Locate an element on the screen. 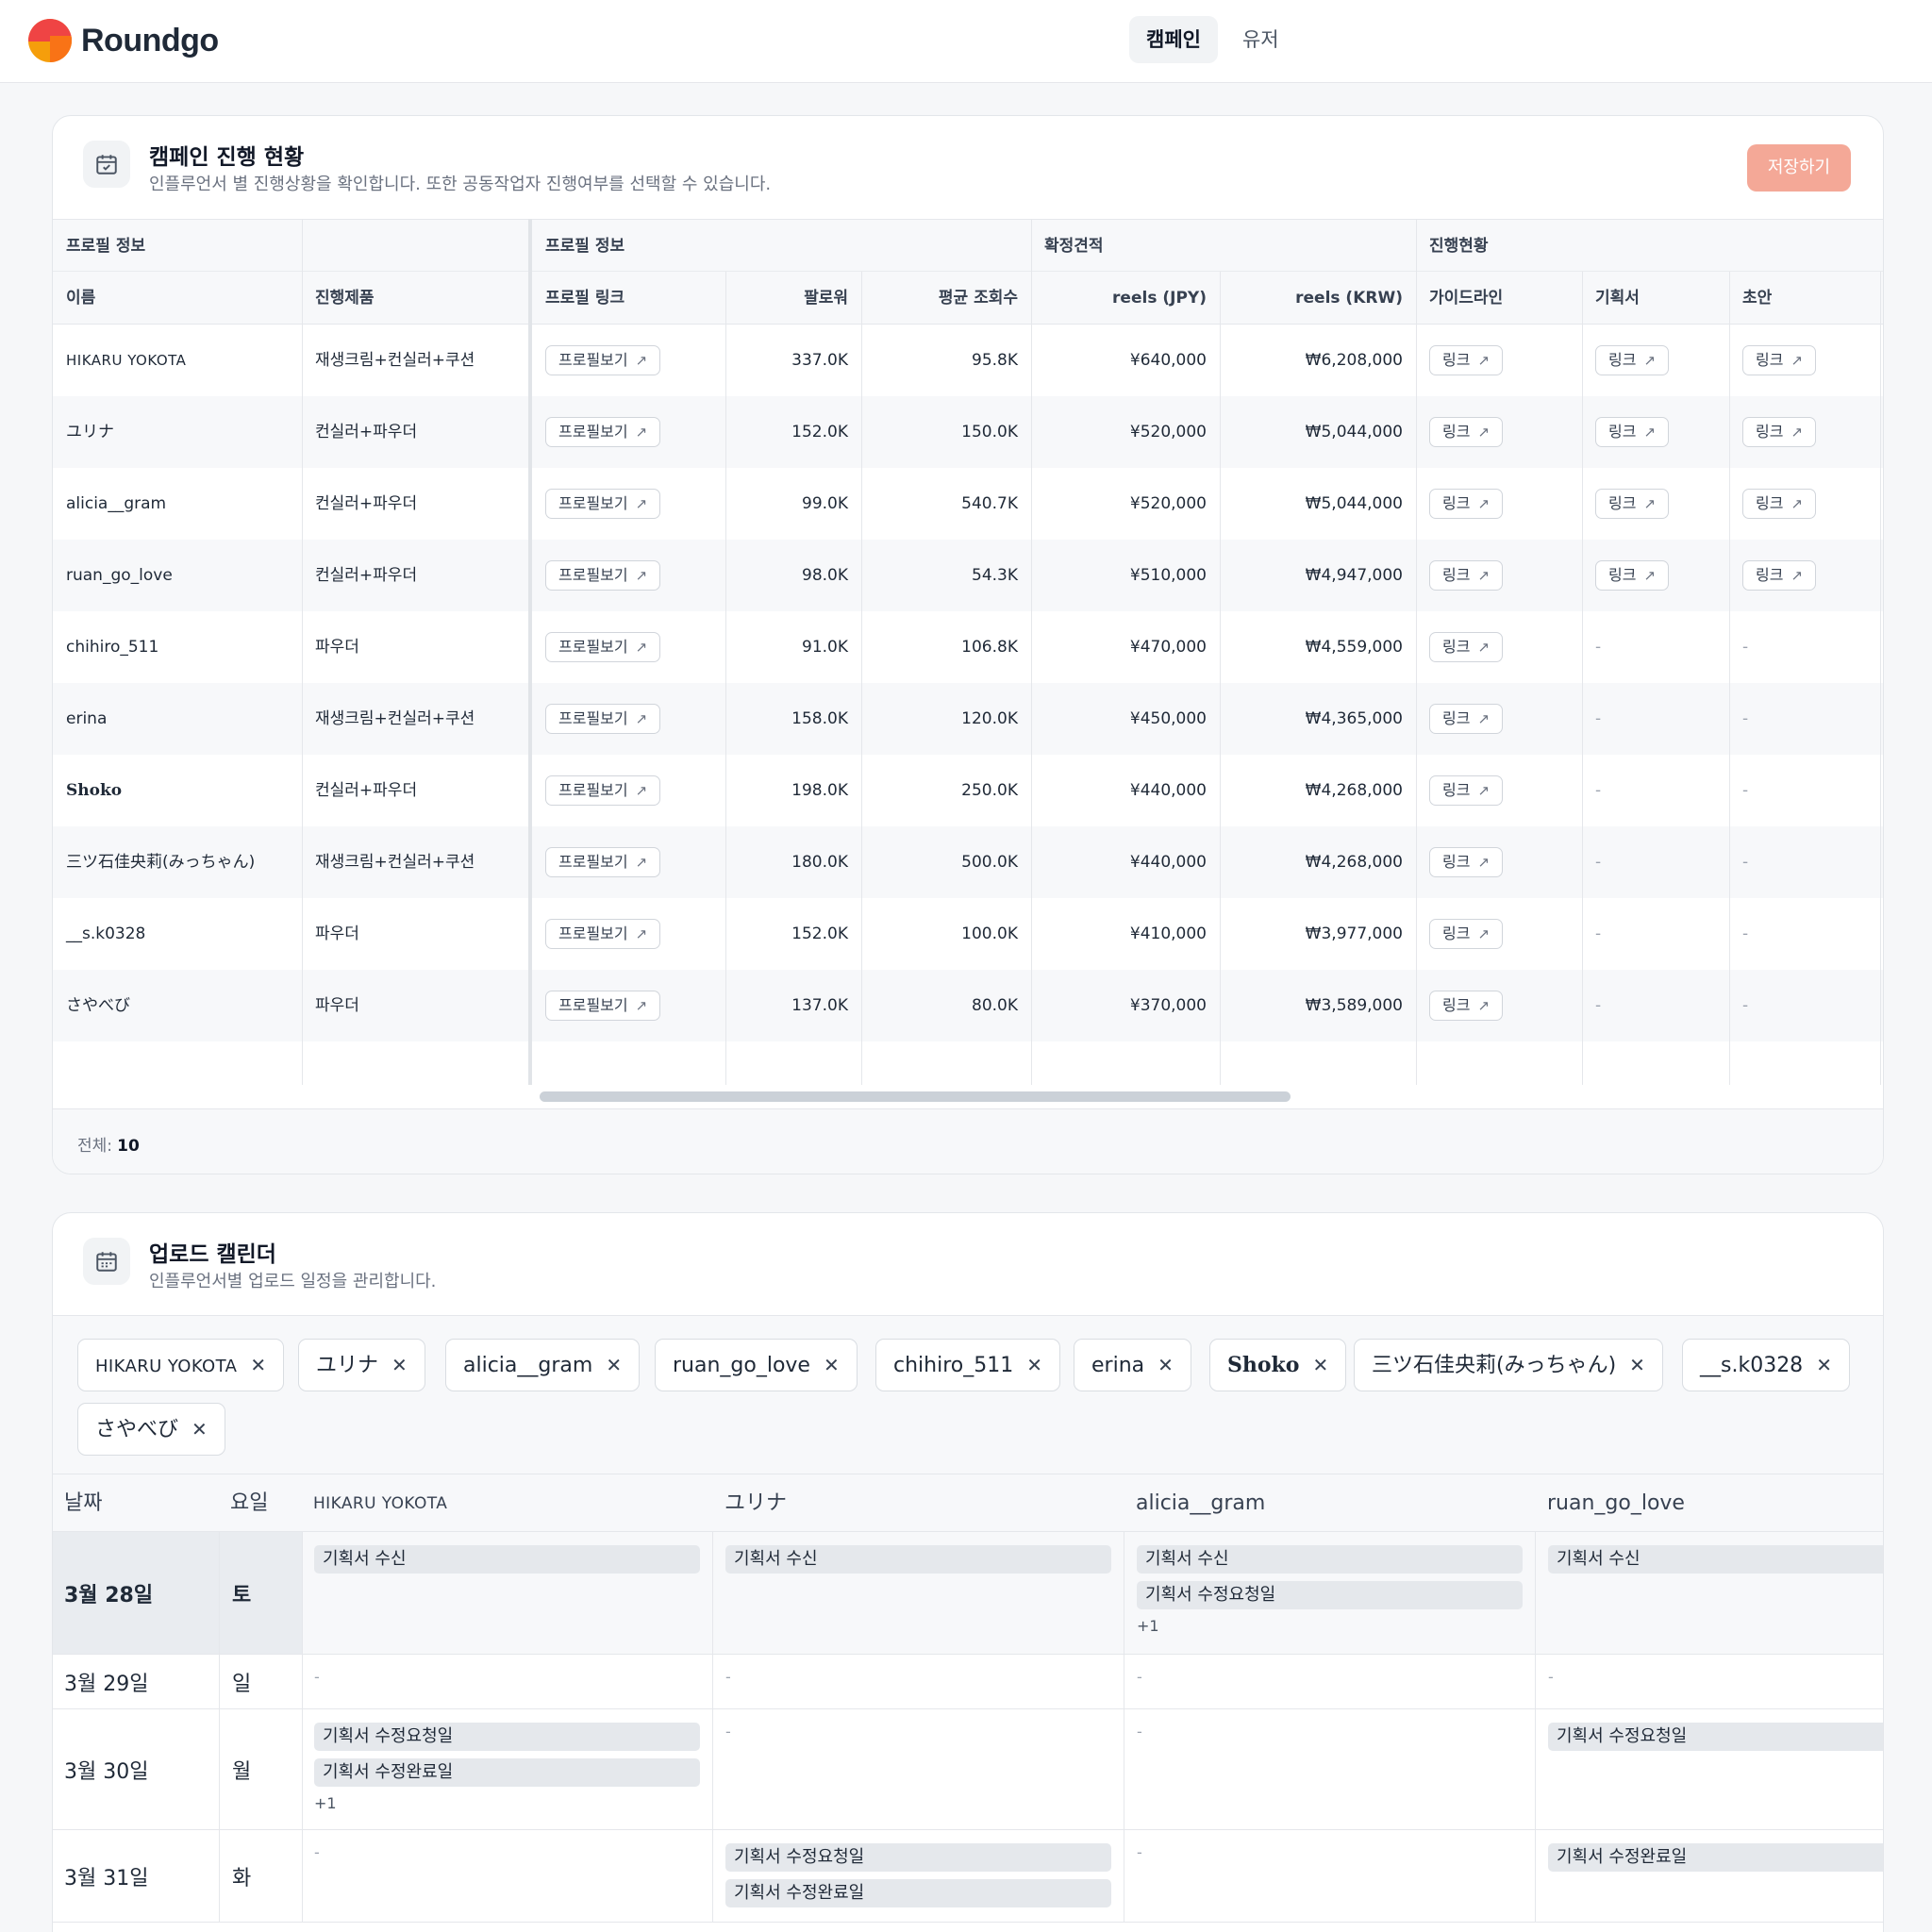  plan-cell: - is located at coordinates (1655, 1006).